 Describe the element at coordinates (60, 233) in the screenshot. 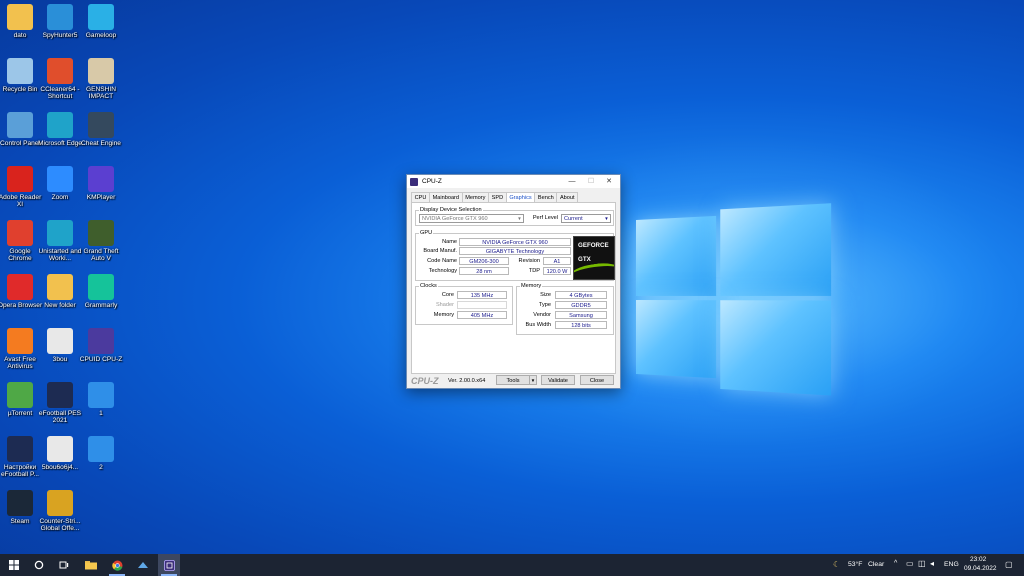

I see `edge-icon` at that location.